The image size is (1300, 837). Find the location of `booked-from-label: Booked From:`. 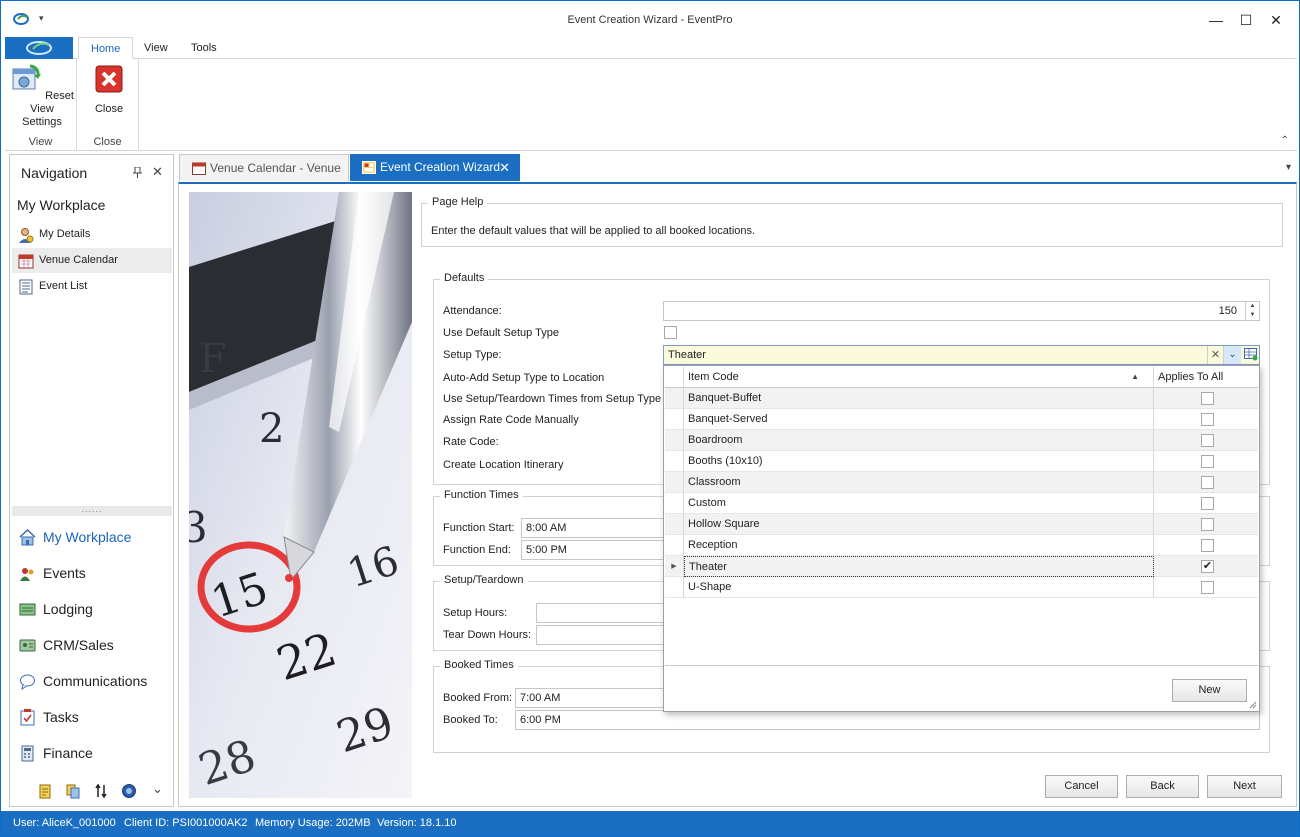

booked-from-label: Booked From: is located at coordinates (478, 698).